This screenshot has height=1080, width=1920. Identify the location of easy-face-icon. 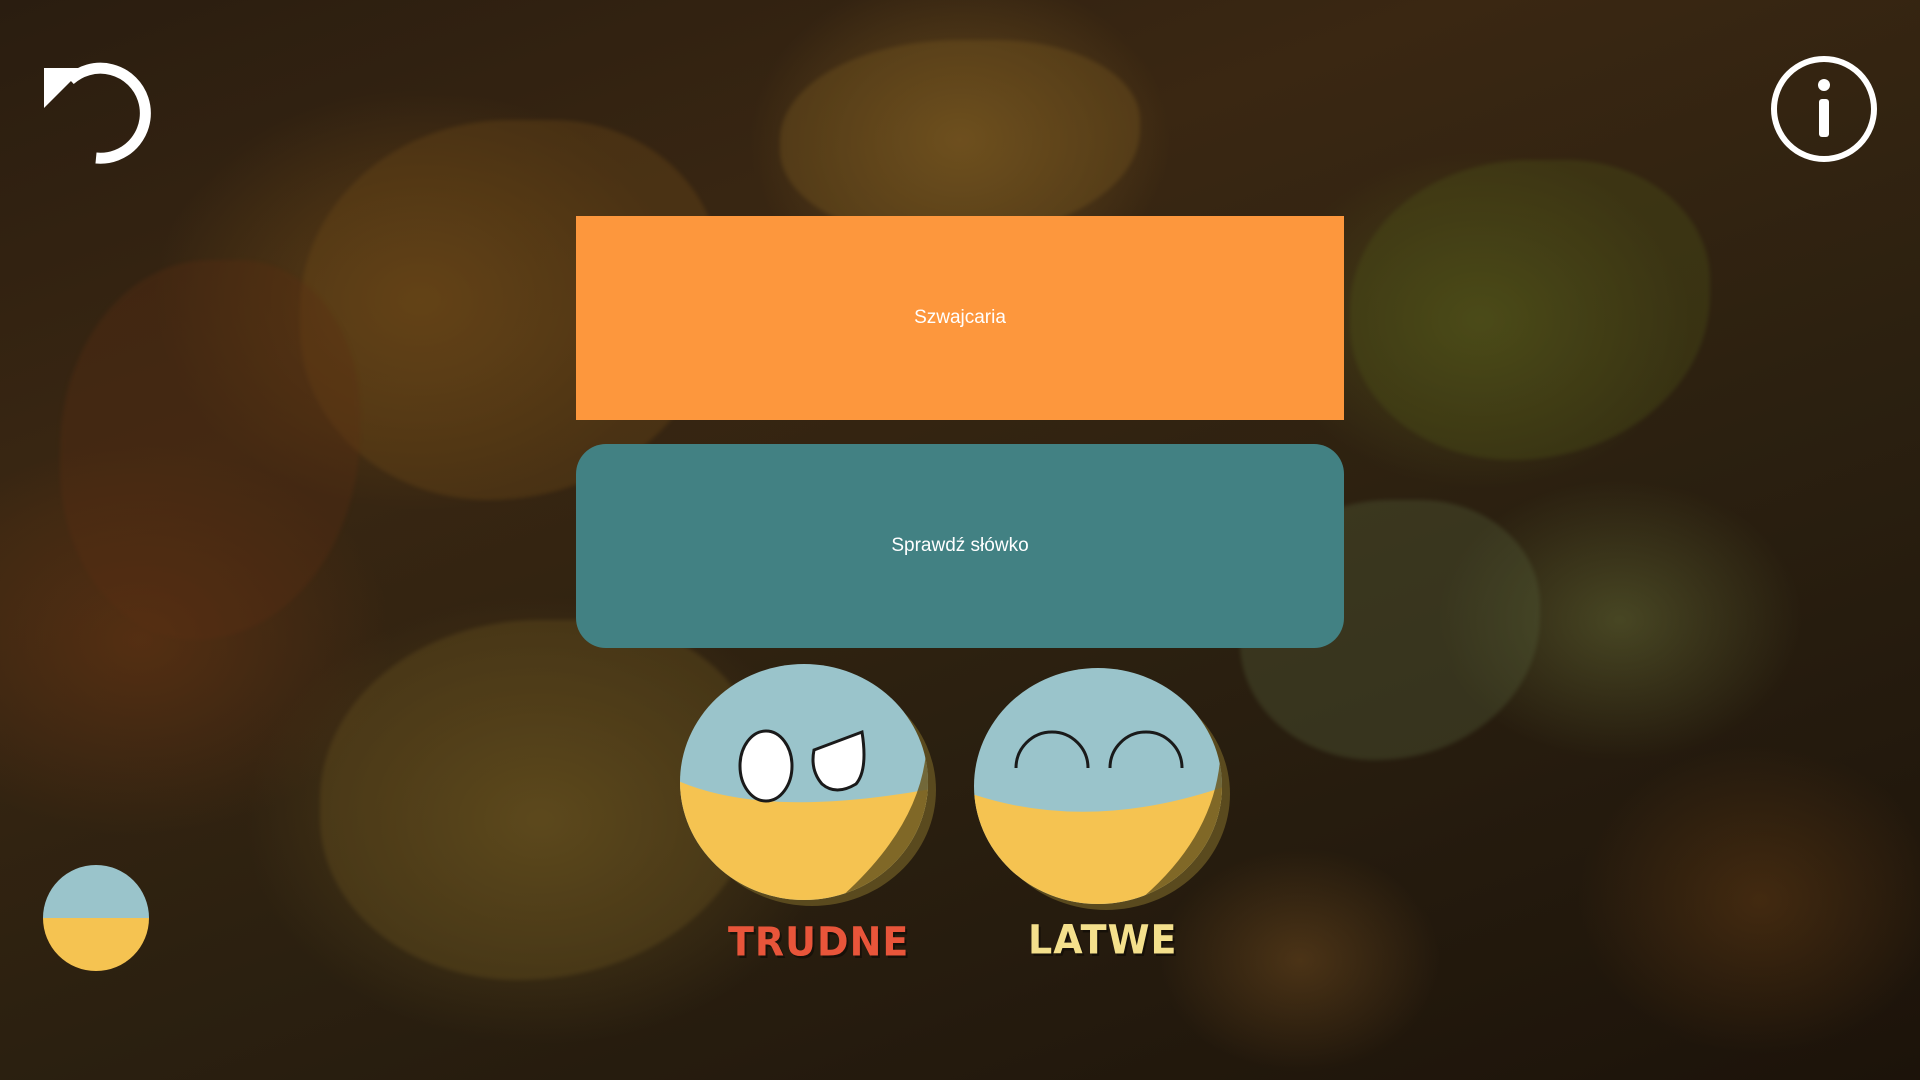
(1102, 789).